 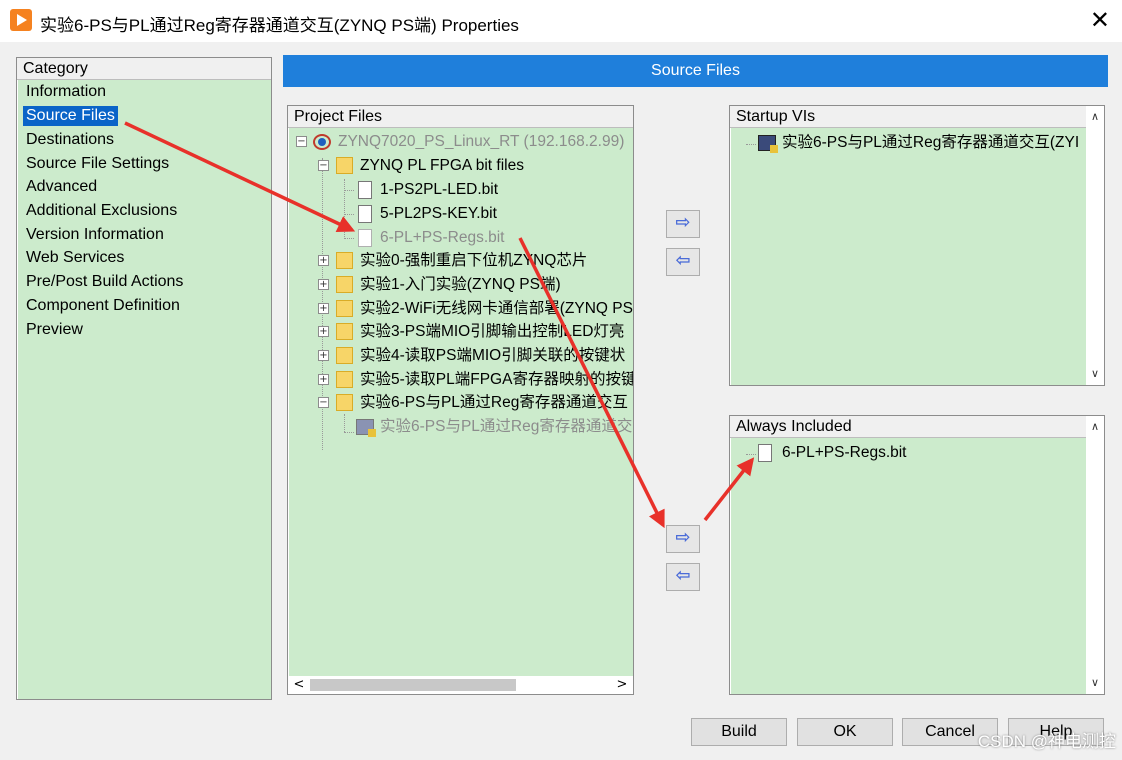 What do you see at coordinates (1046, 741) in the screenshot?
I see `watermark: CSDN @神电测控` at bounding box center [1046, 741].